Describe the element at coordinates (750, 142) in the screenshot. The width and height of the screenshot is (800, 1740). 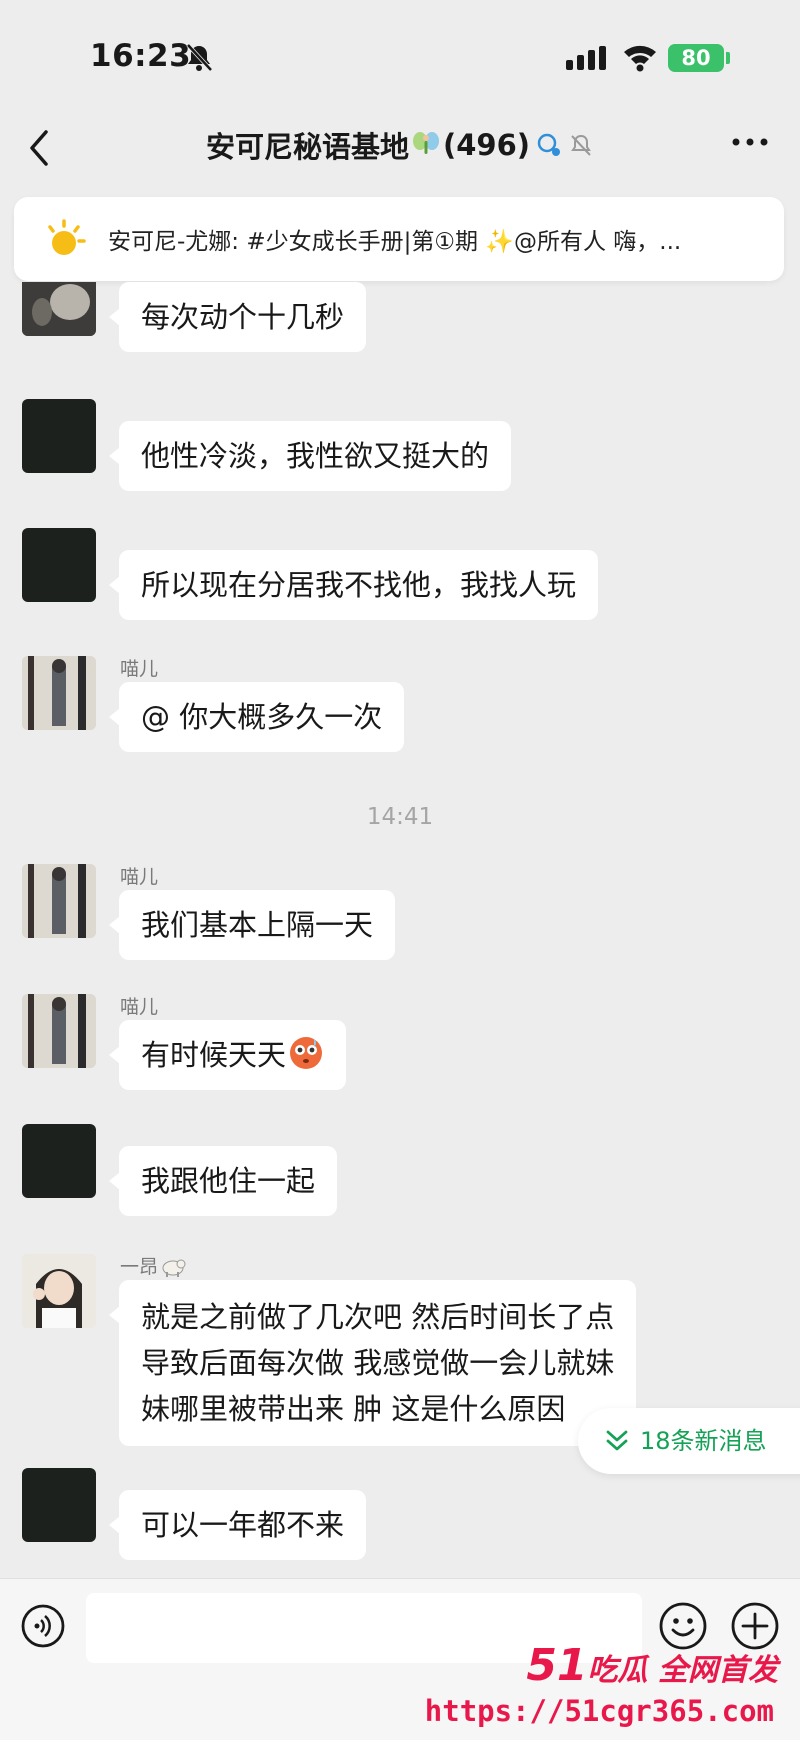
I see `more-icon` at that location.